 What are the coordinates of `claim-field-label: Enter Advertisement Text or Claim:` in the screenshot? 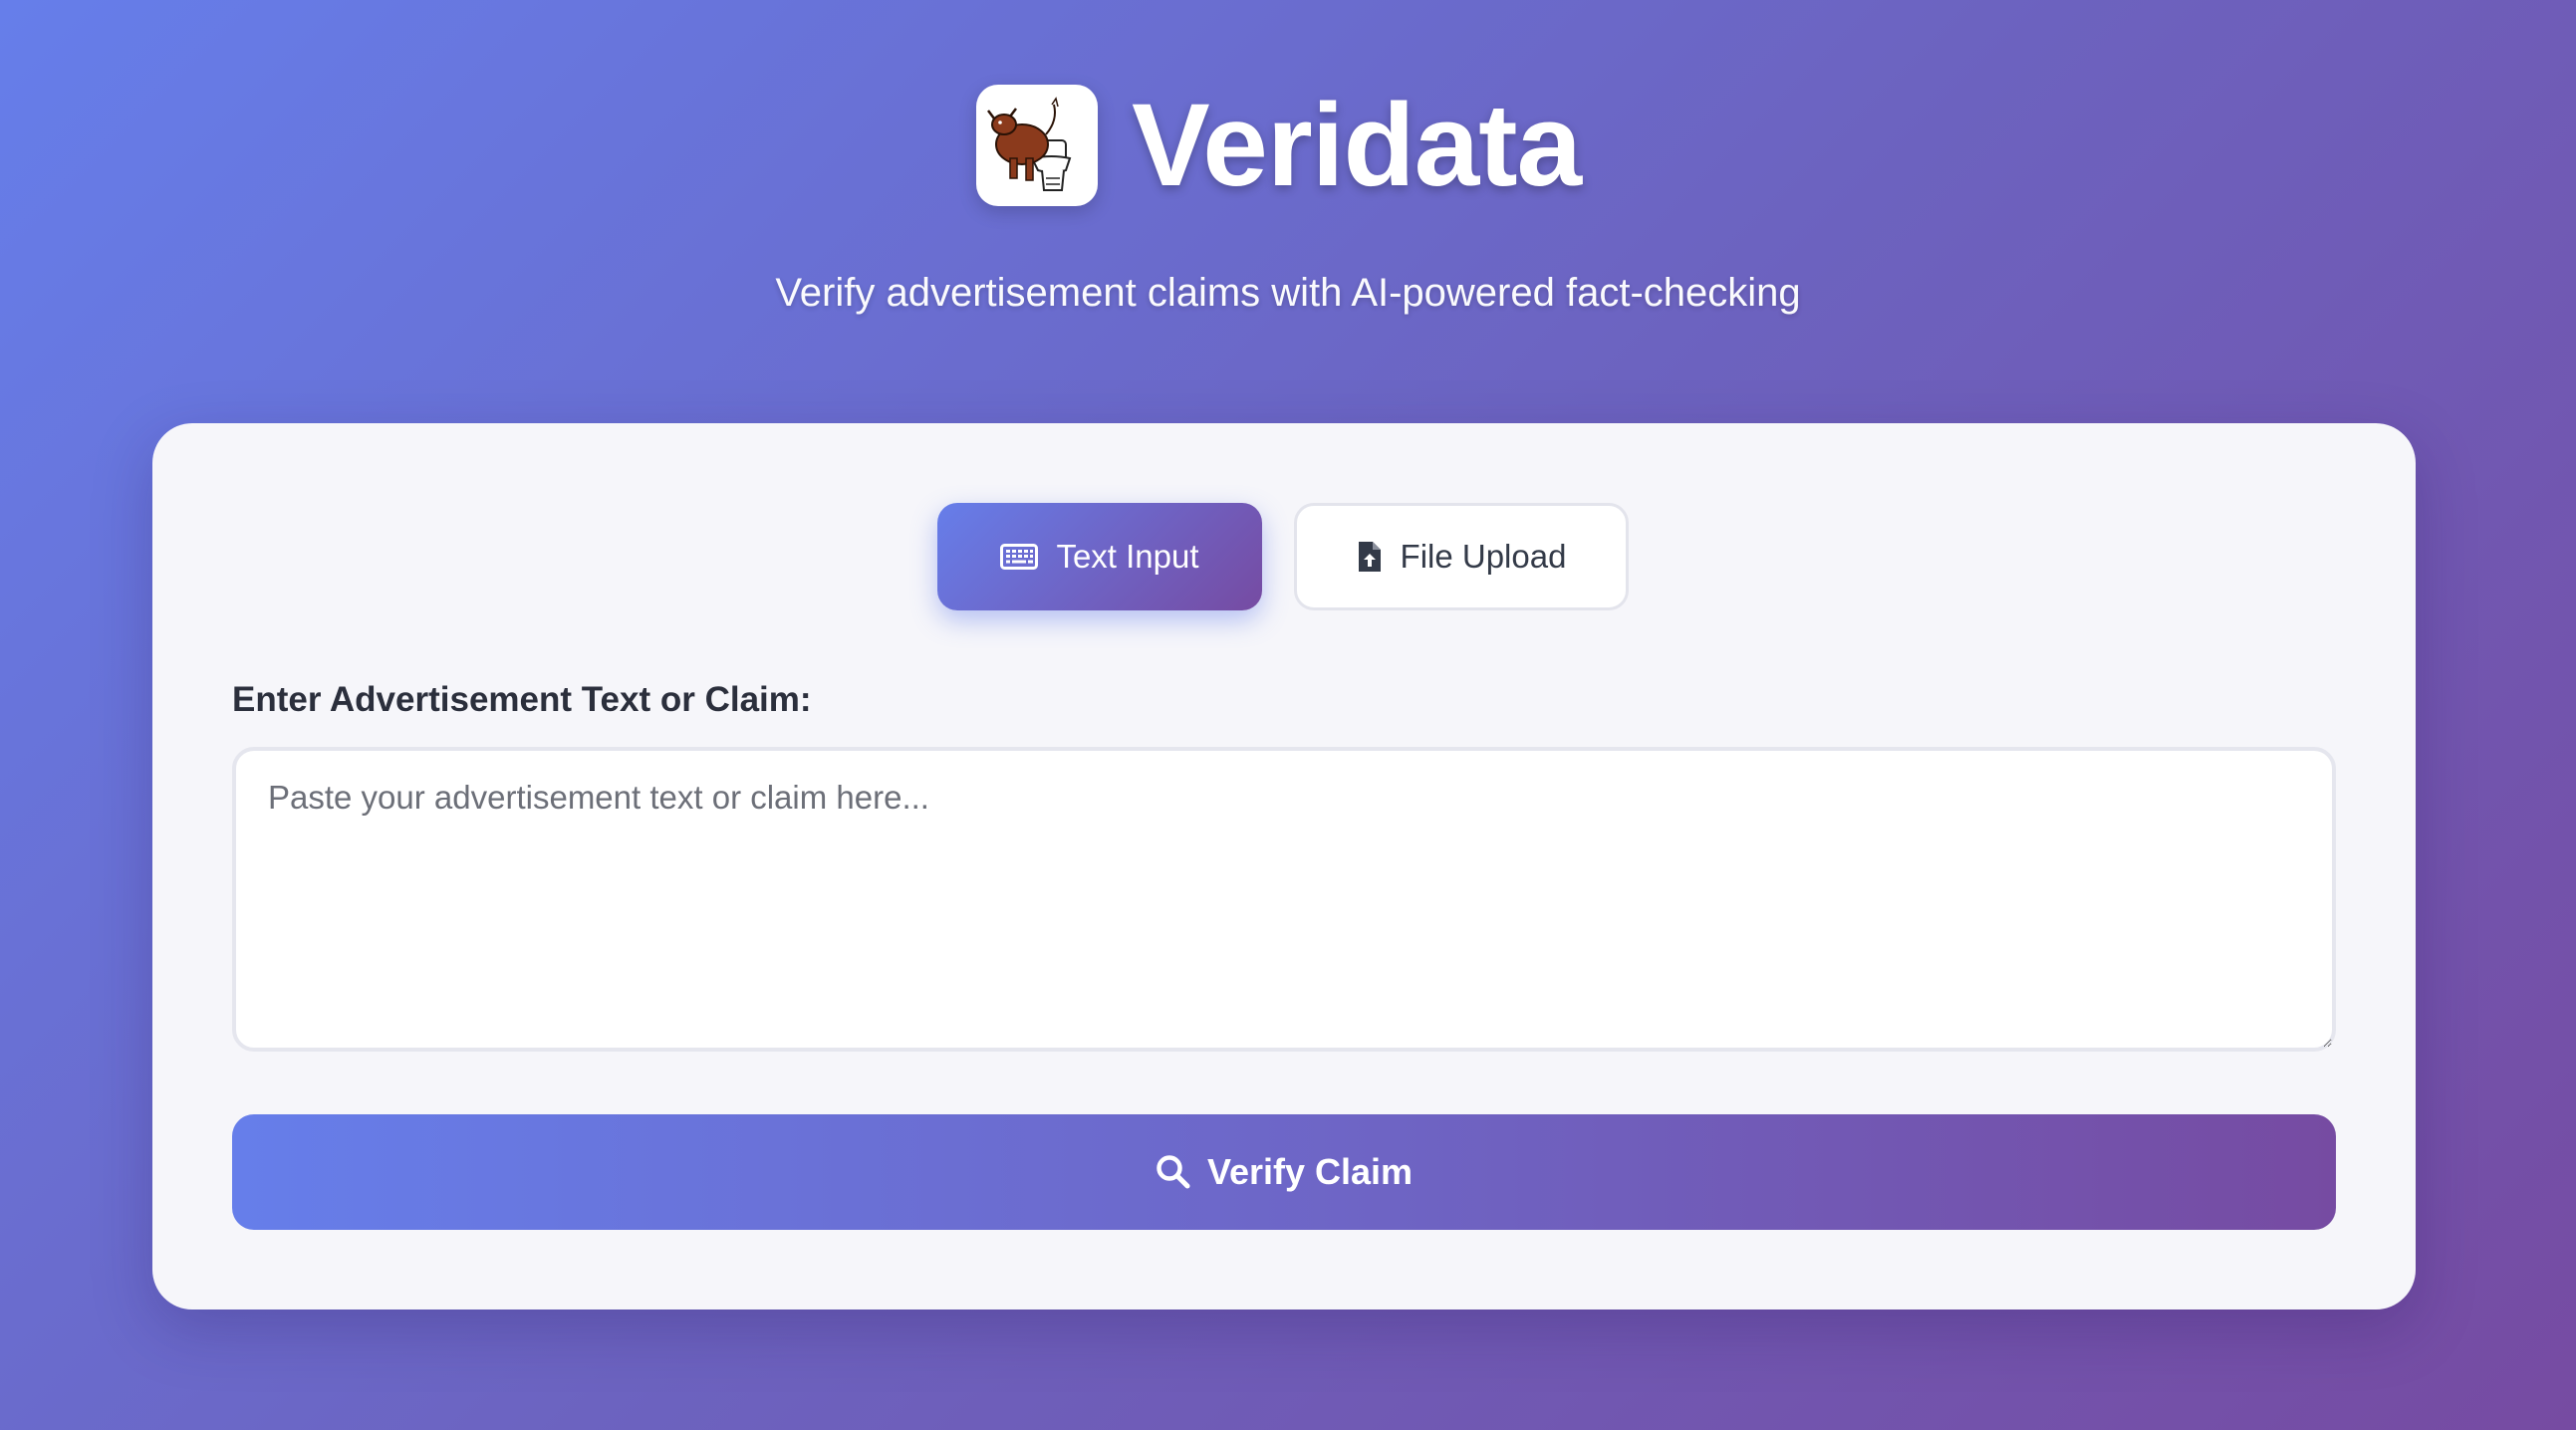 It's located at (522, 699).